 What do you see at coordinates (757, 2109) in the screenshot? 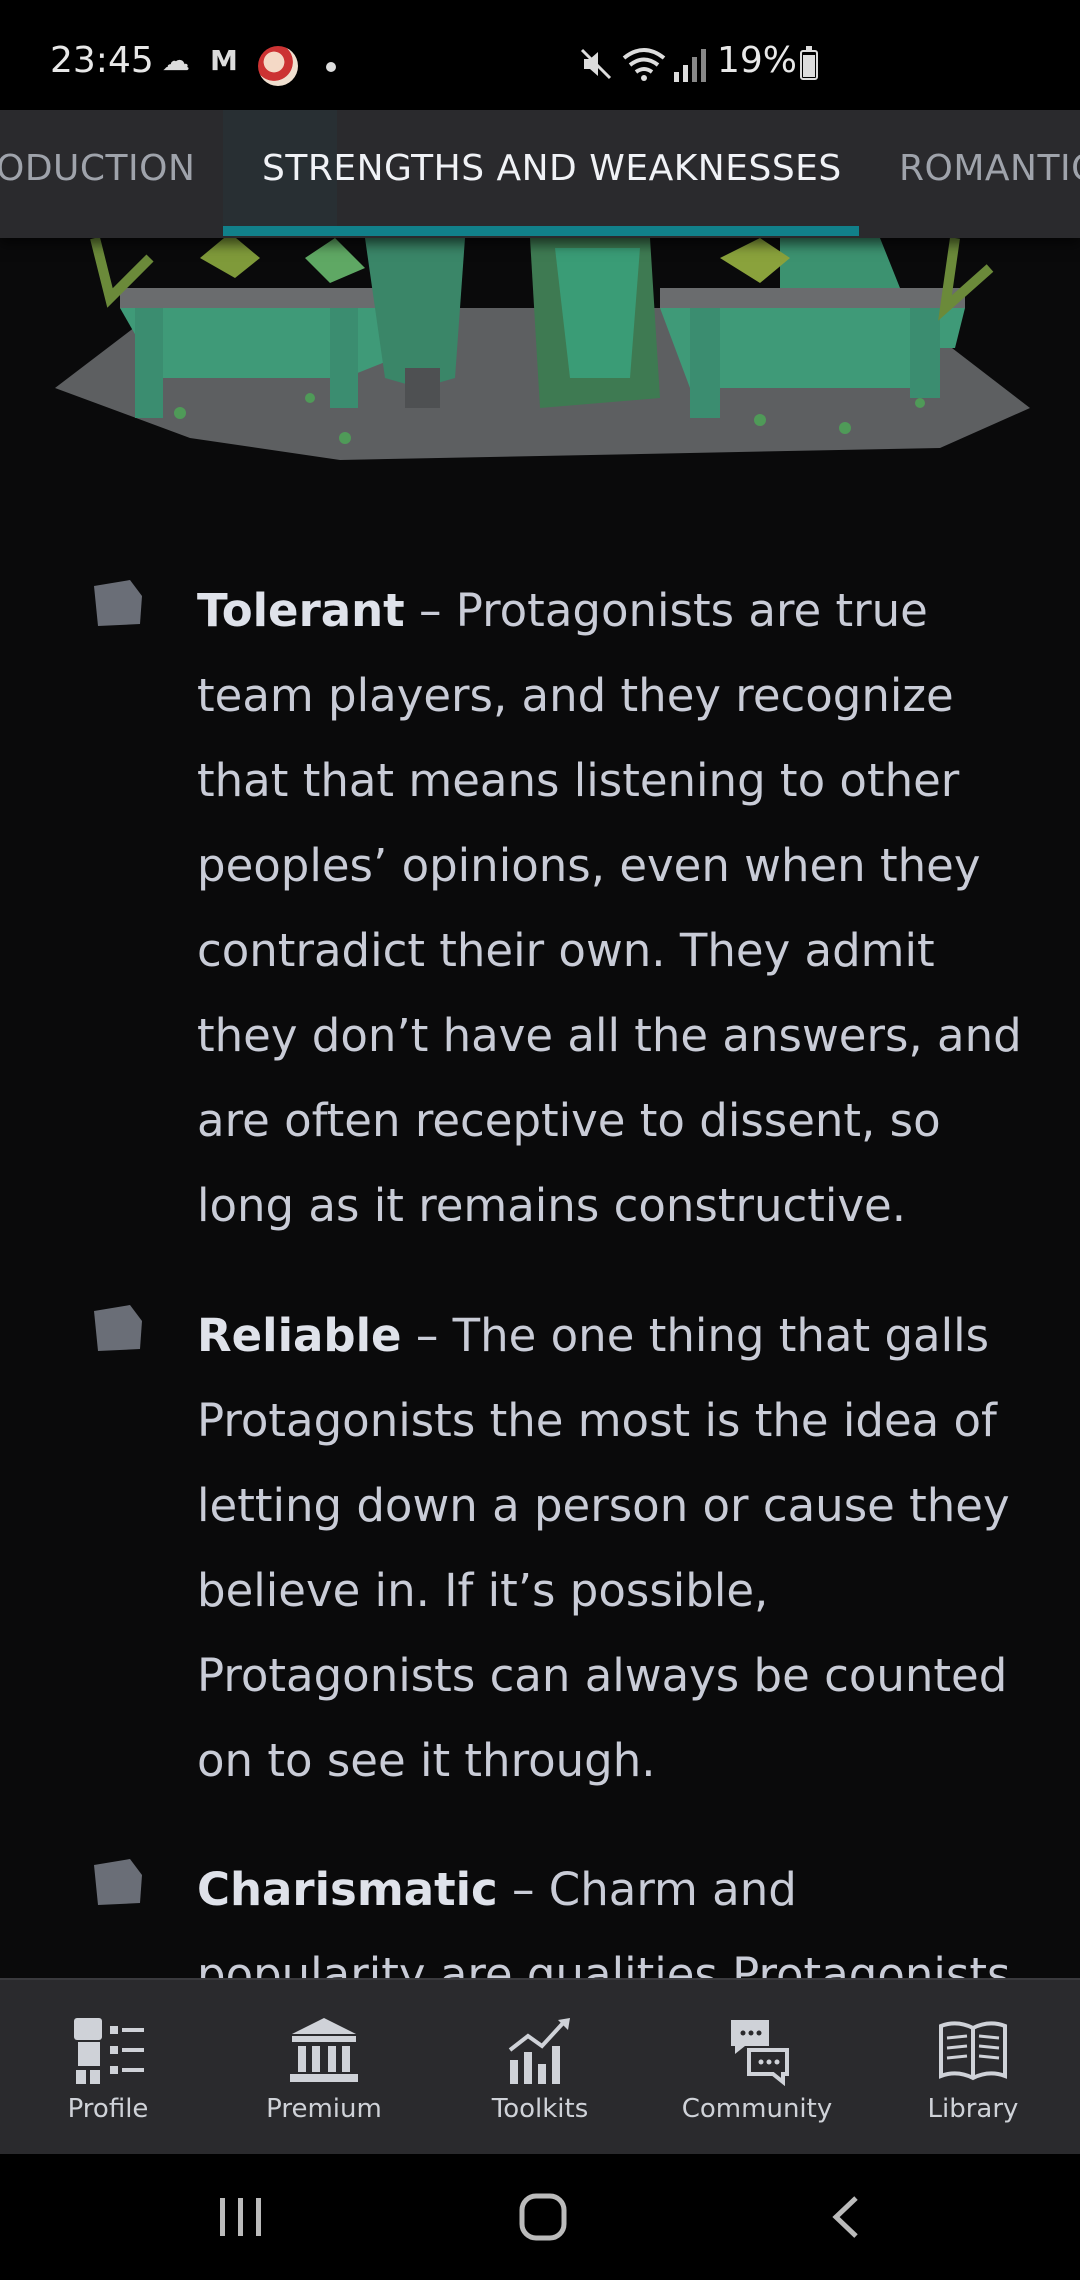
I see `nav-label: Community` at bounding box center [757, 2109].